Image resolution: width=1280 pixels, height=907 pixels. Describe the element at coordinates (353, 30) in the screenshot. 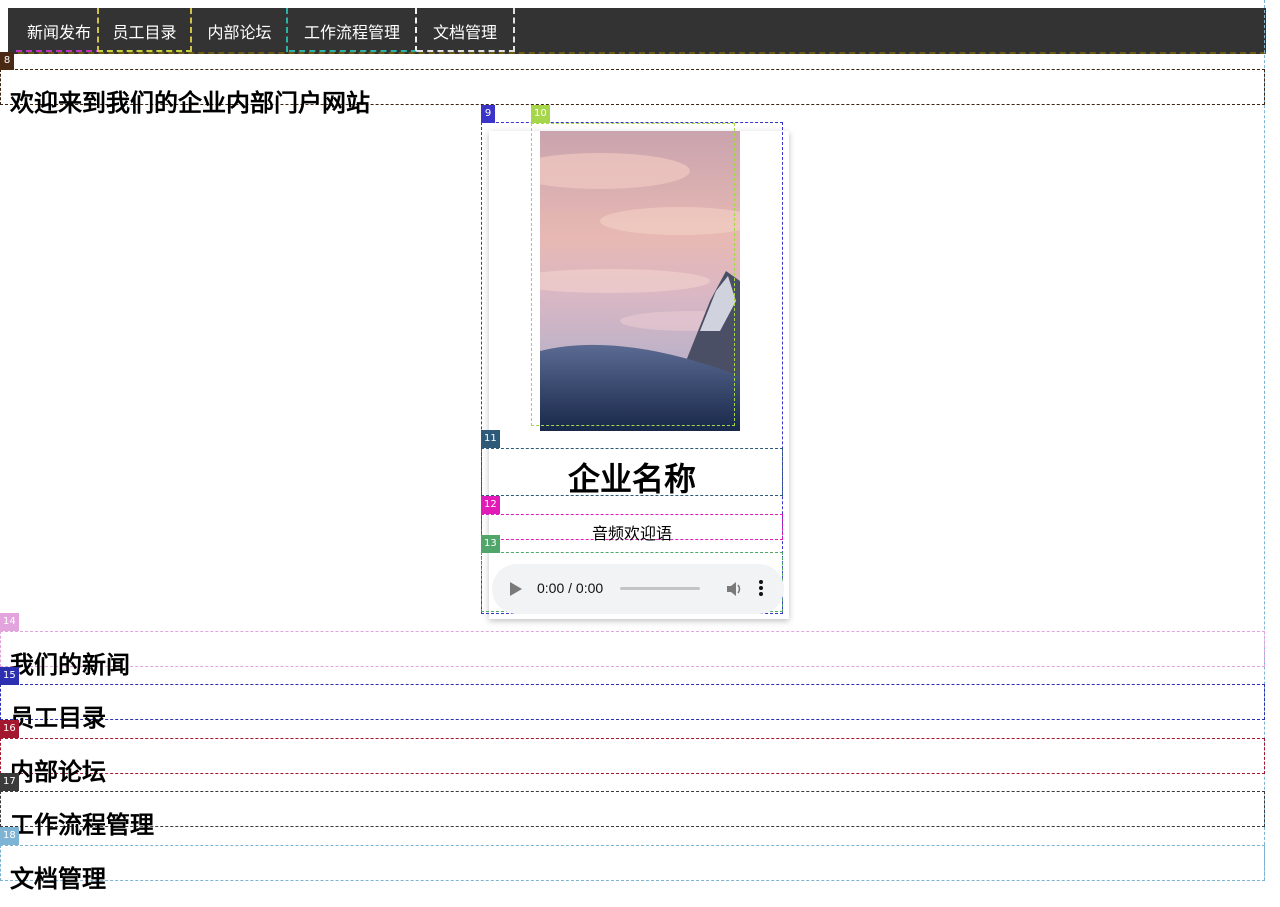

I see `nav-link-workflow: 工作流程管理` at that location.